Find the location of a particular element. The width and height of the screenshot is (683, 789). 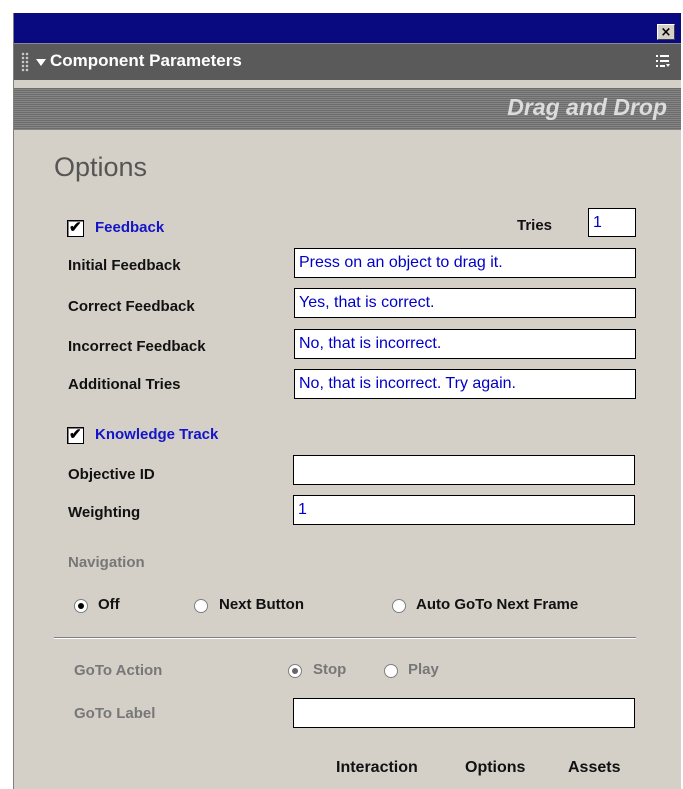

panel-header: Component Parameters is located at coordinates (347, 61).